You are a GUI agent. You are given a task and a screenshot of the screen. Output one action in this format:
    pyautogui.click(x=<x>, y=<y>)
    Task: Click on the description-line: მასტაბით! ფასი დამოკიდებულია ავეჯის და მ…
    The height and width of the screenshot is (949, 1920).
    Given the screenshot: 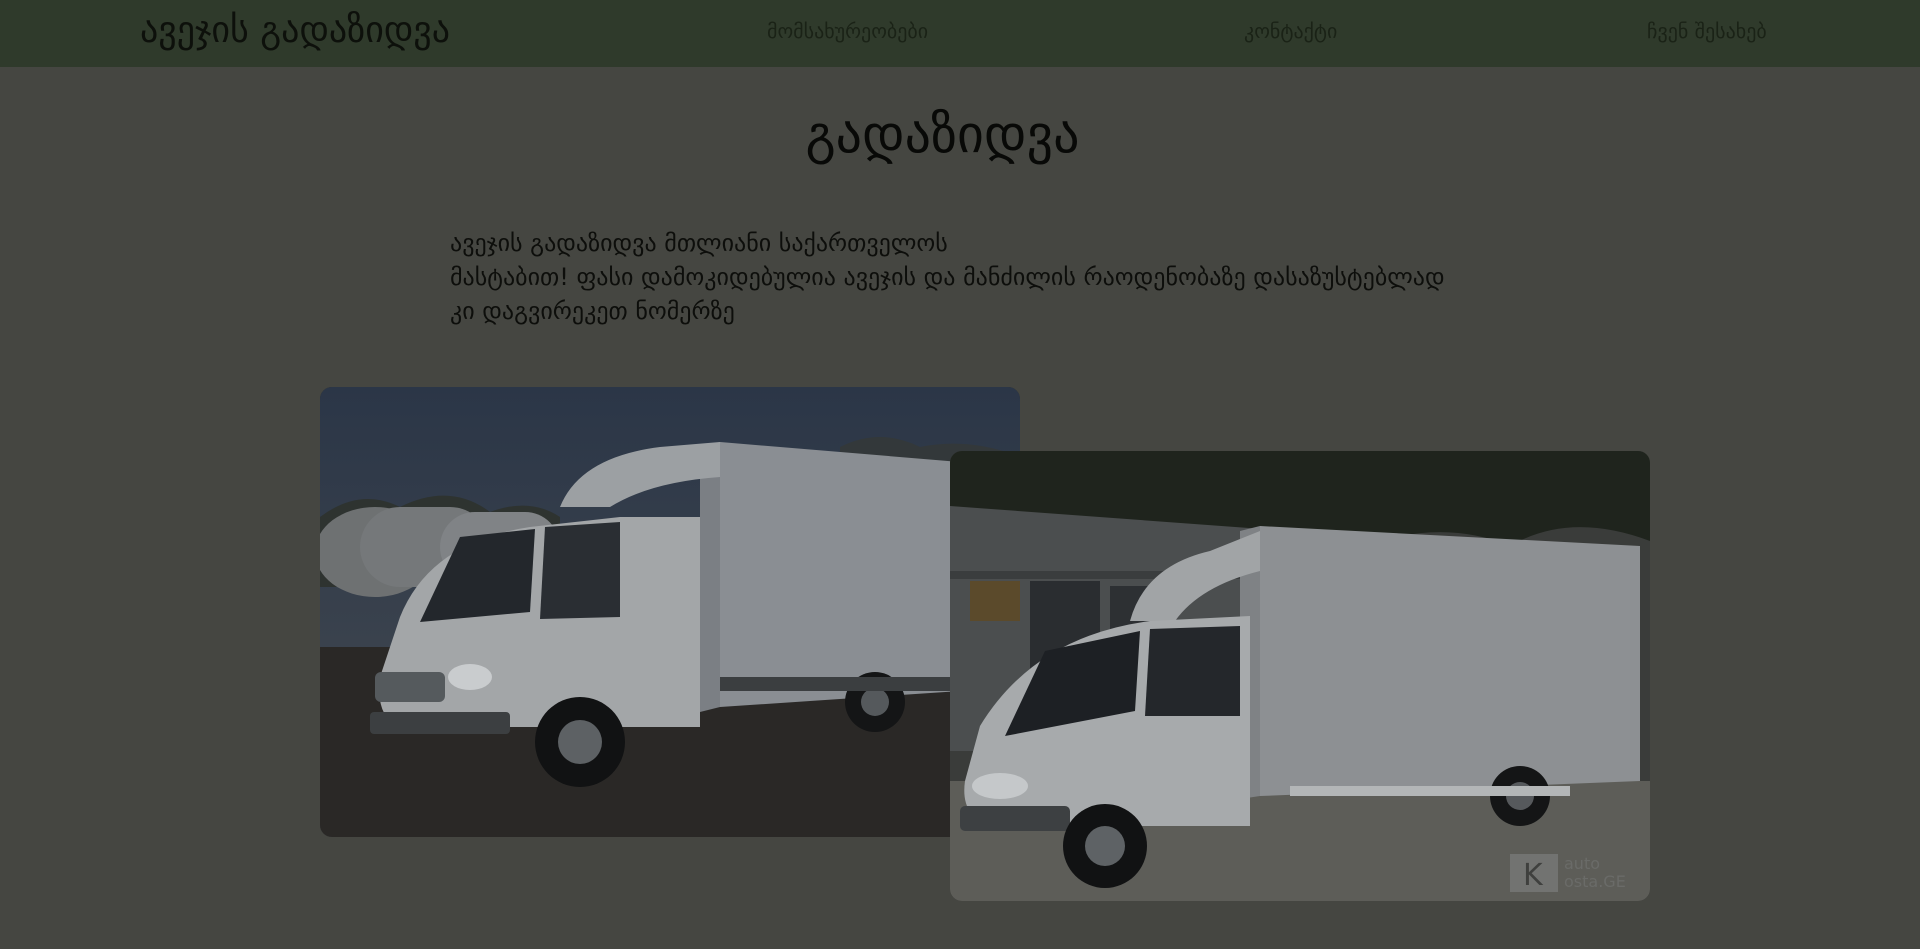 What is the action you would take?
    pyautogui.click(x=947, y=277)
    